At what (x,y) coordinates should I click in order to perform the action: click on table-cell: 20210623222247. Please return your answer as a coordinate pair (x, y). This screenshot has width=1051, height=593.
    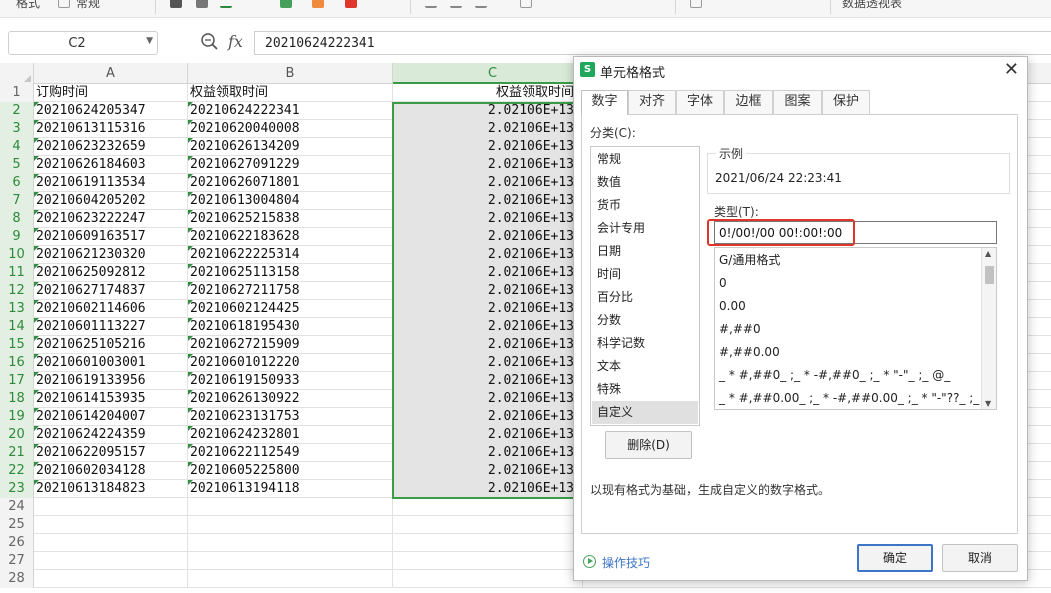
    Looking at the image, I should click on (111, 219).